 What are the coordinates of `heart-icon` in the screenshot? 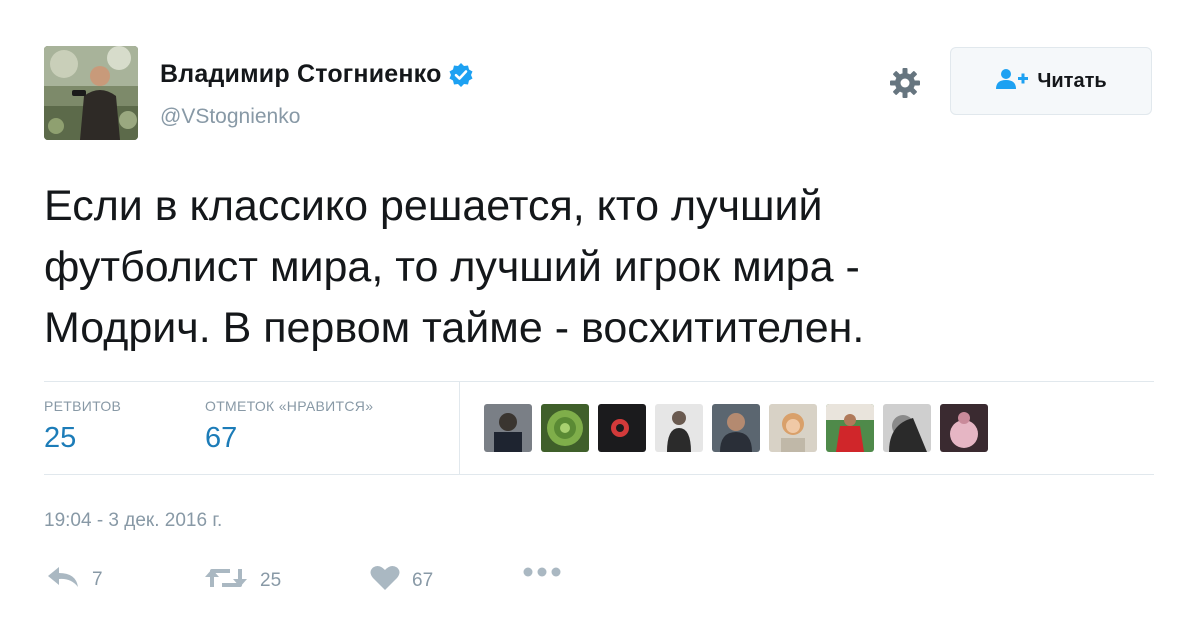 It's located at (385, 580).